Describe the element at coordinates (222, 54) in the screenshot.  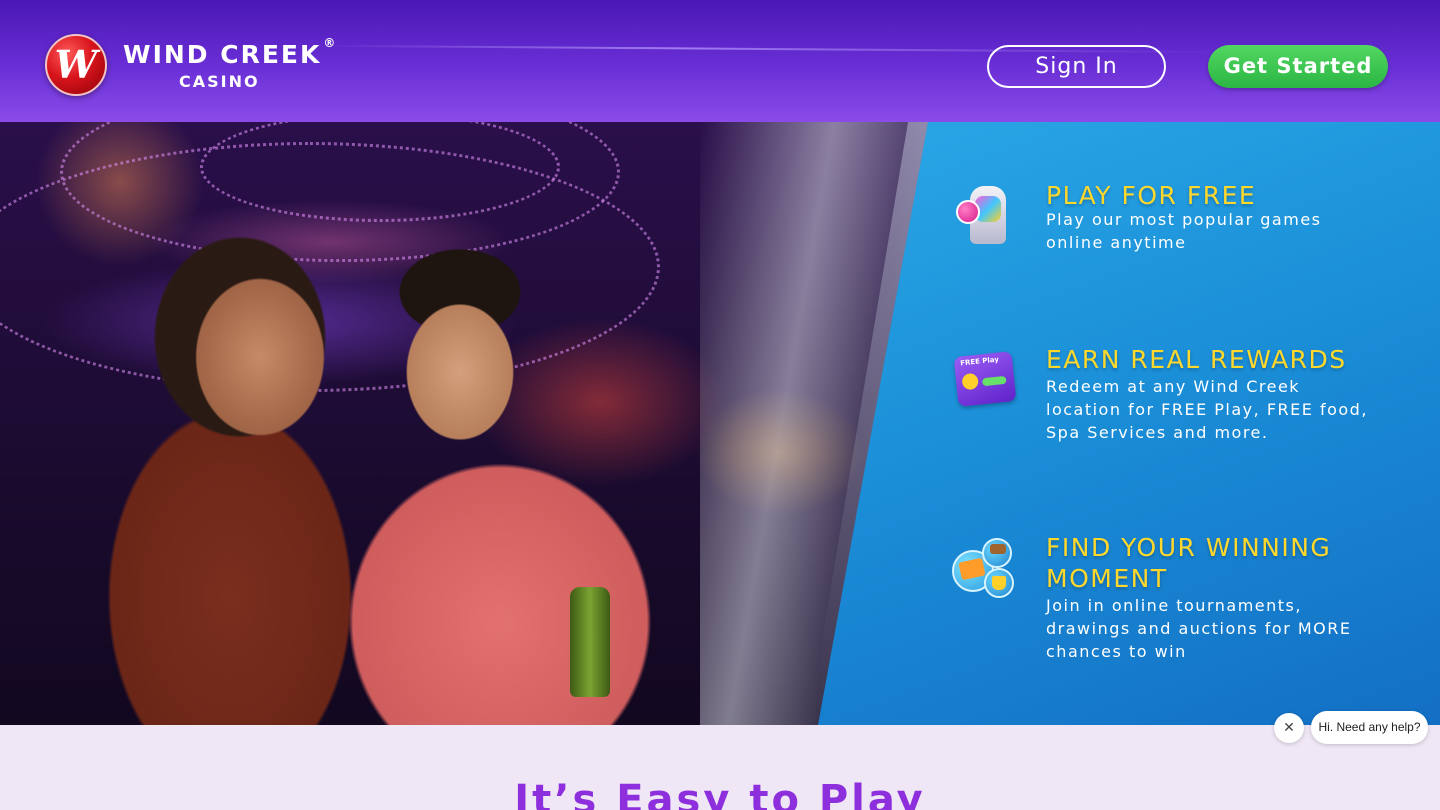
I see `brand-name-text: WIND CREEK` at that location.